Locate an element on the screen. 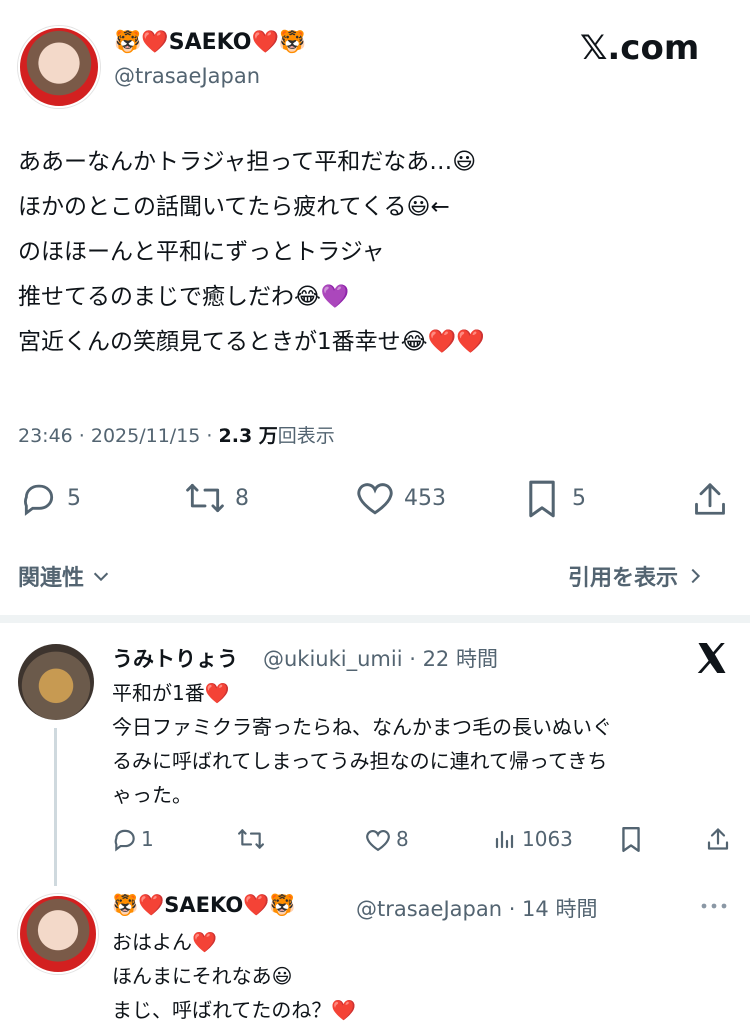  reply-count: 5 is located at coordinates (74, 498).